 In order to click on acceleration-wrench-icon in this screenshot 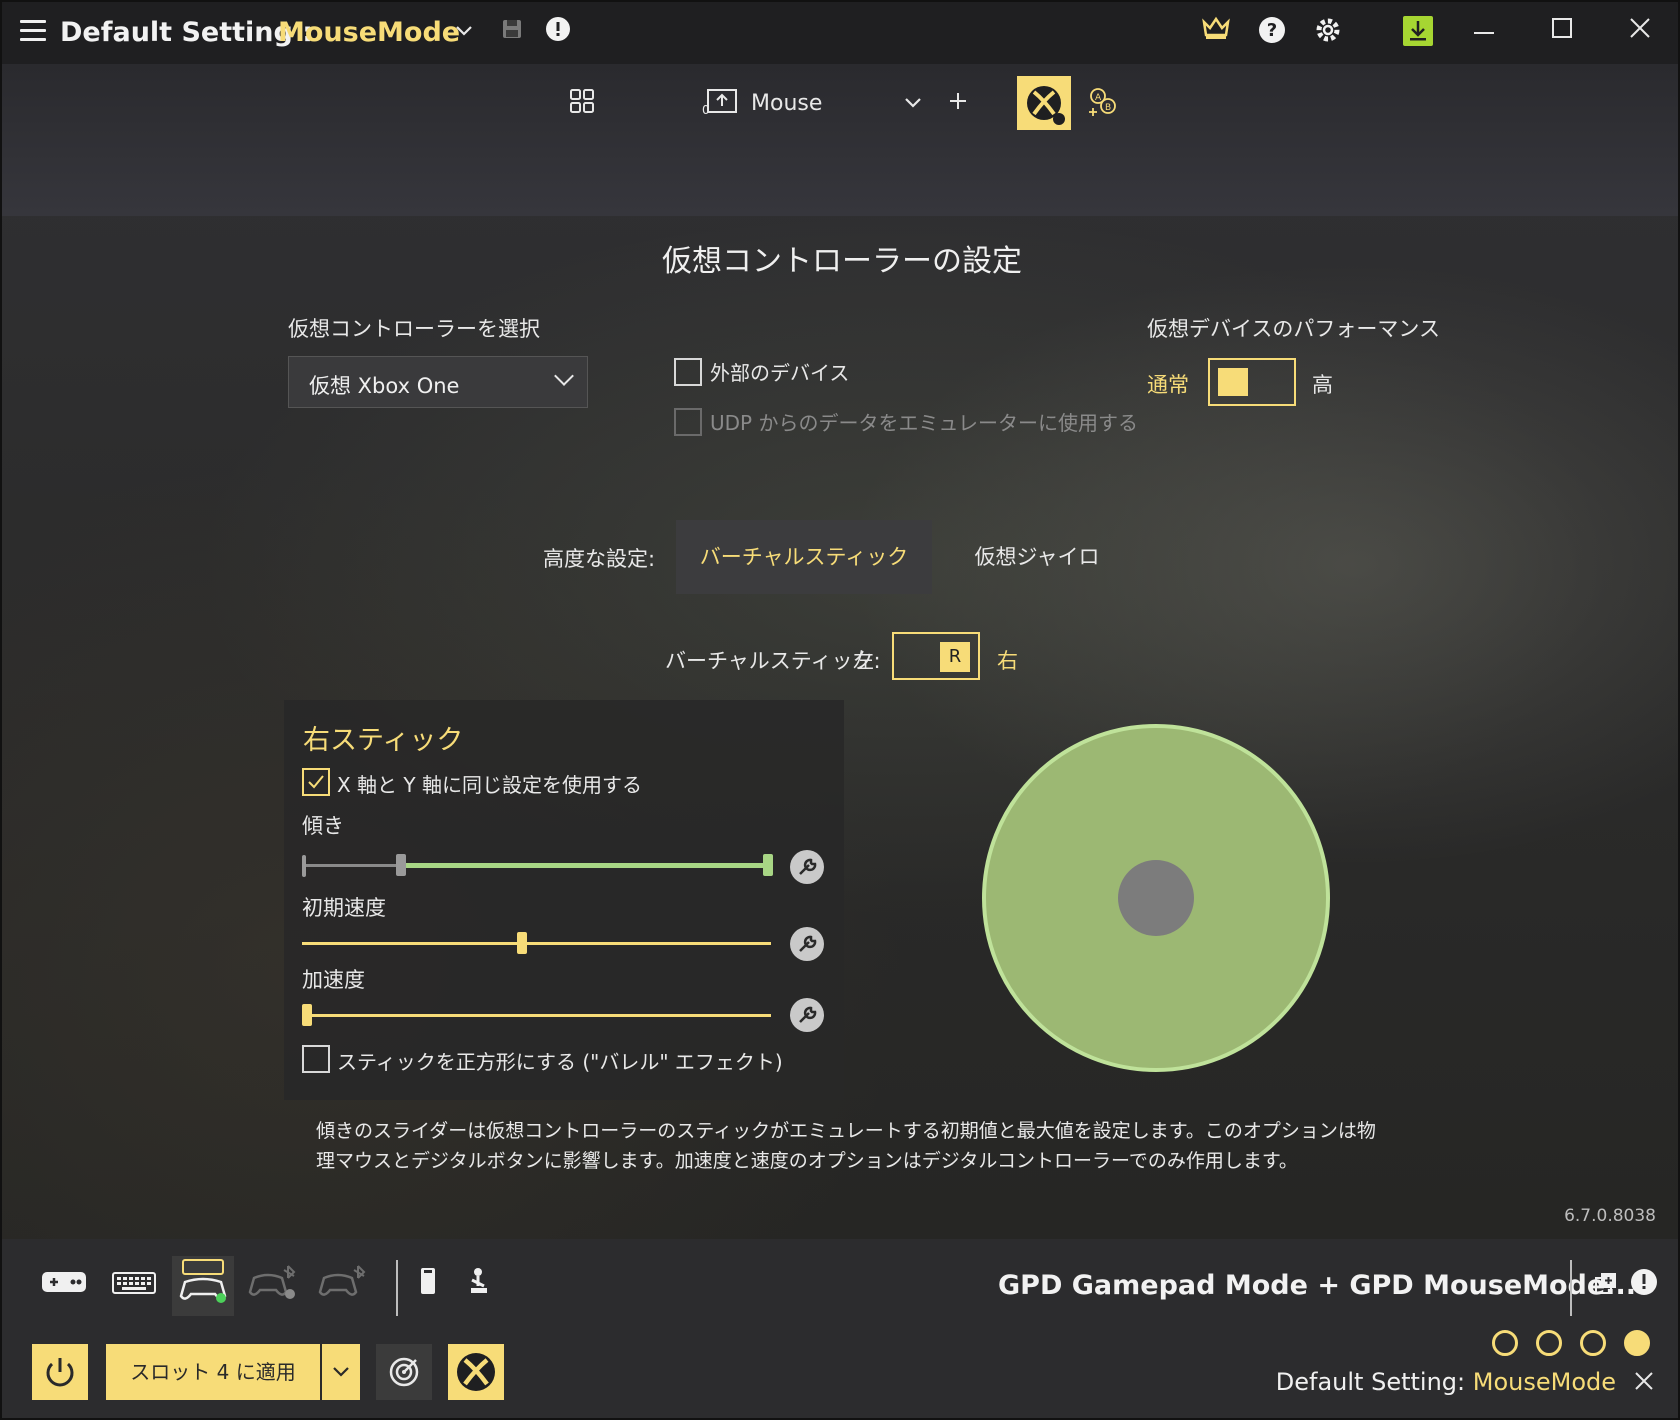, I will do `click(807, 1015)`.